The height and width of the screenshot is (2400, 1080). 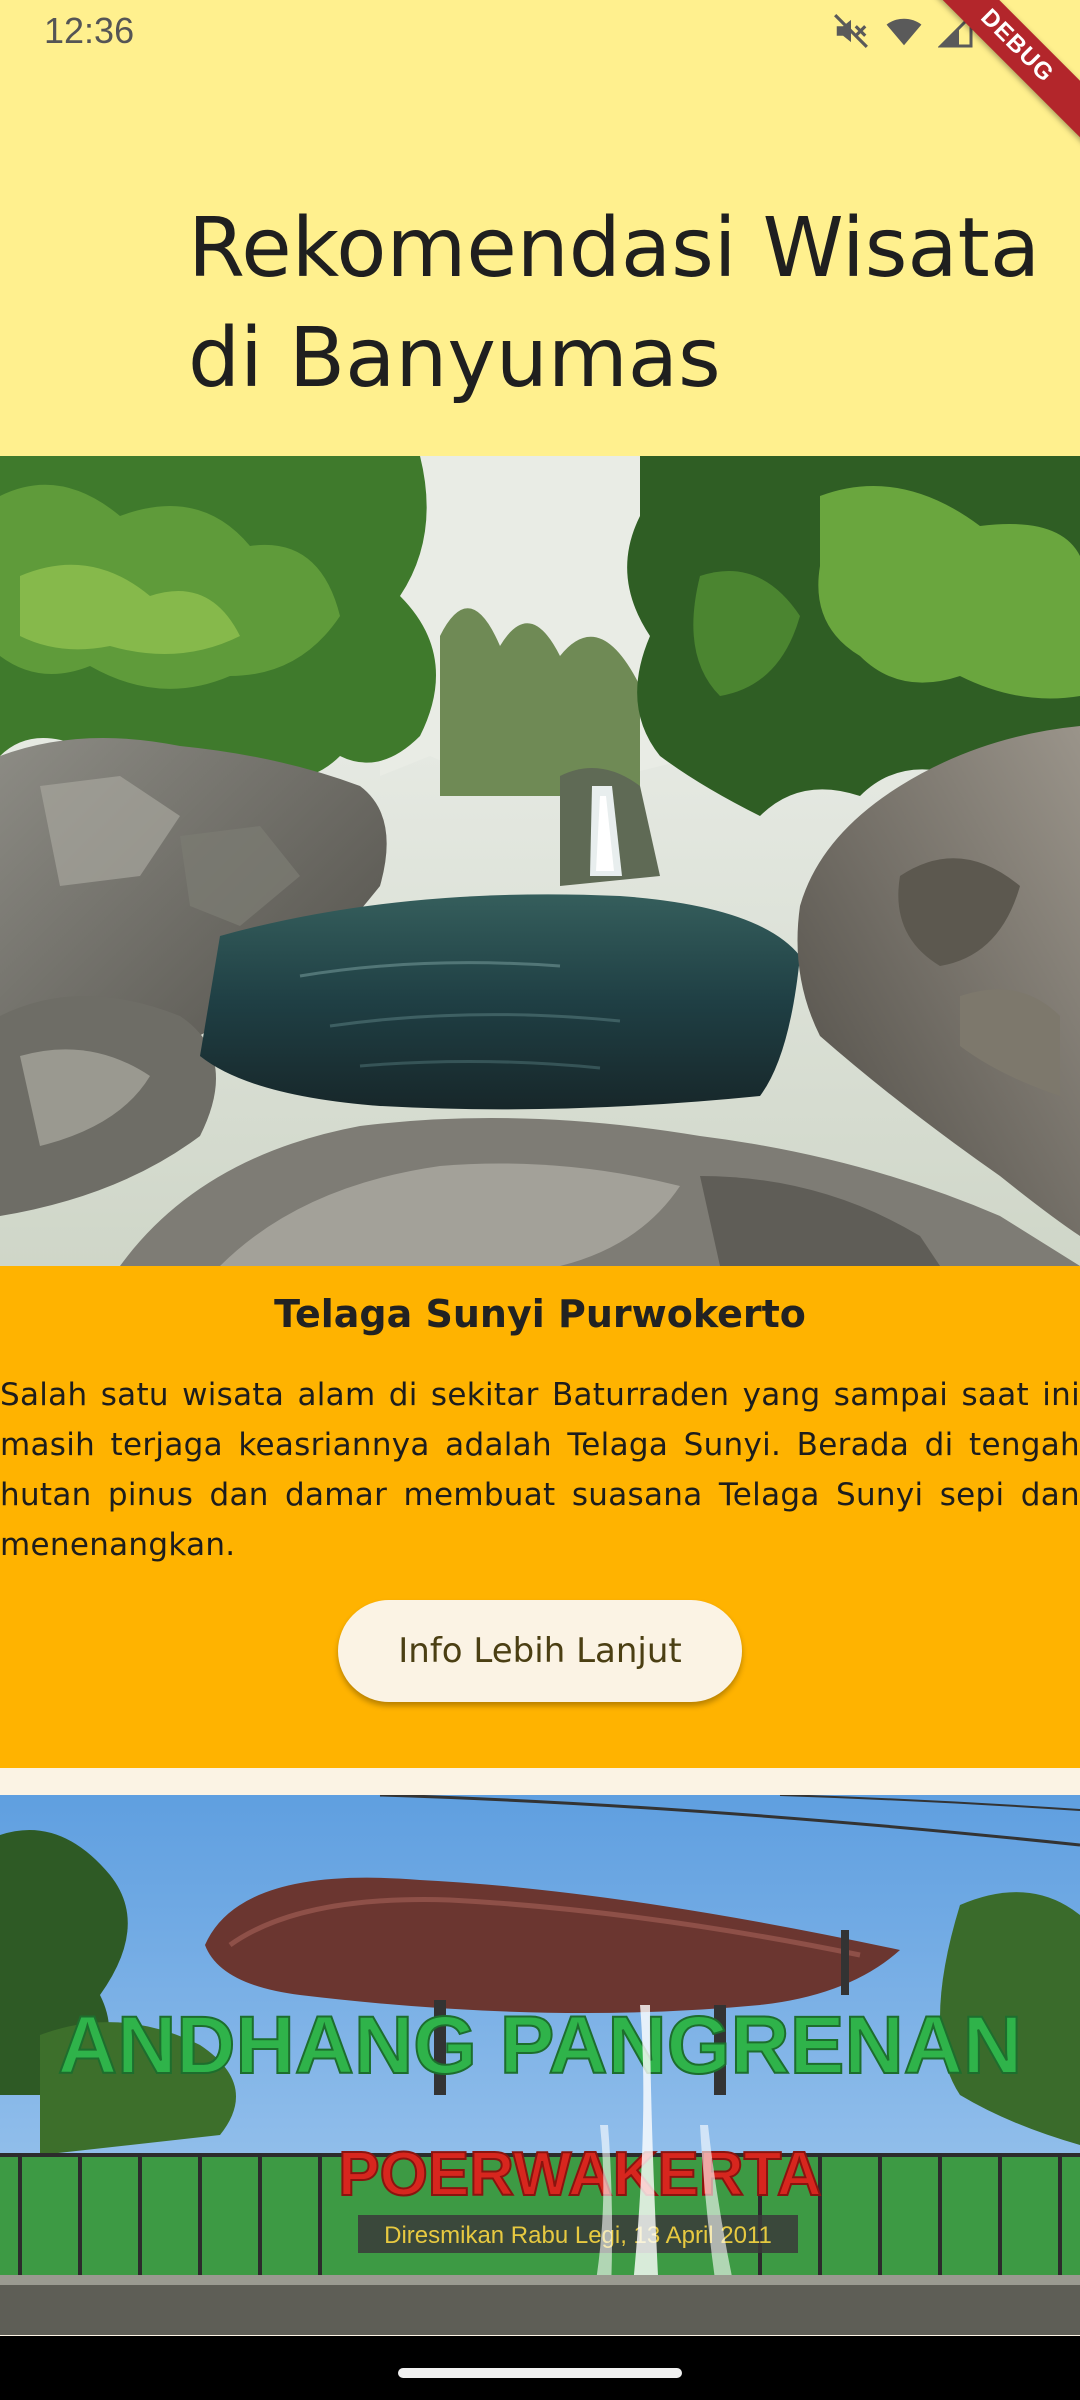 I want to click on mute-icon, so click(x=851, y=31).